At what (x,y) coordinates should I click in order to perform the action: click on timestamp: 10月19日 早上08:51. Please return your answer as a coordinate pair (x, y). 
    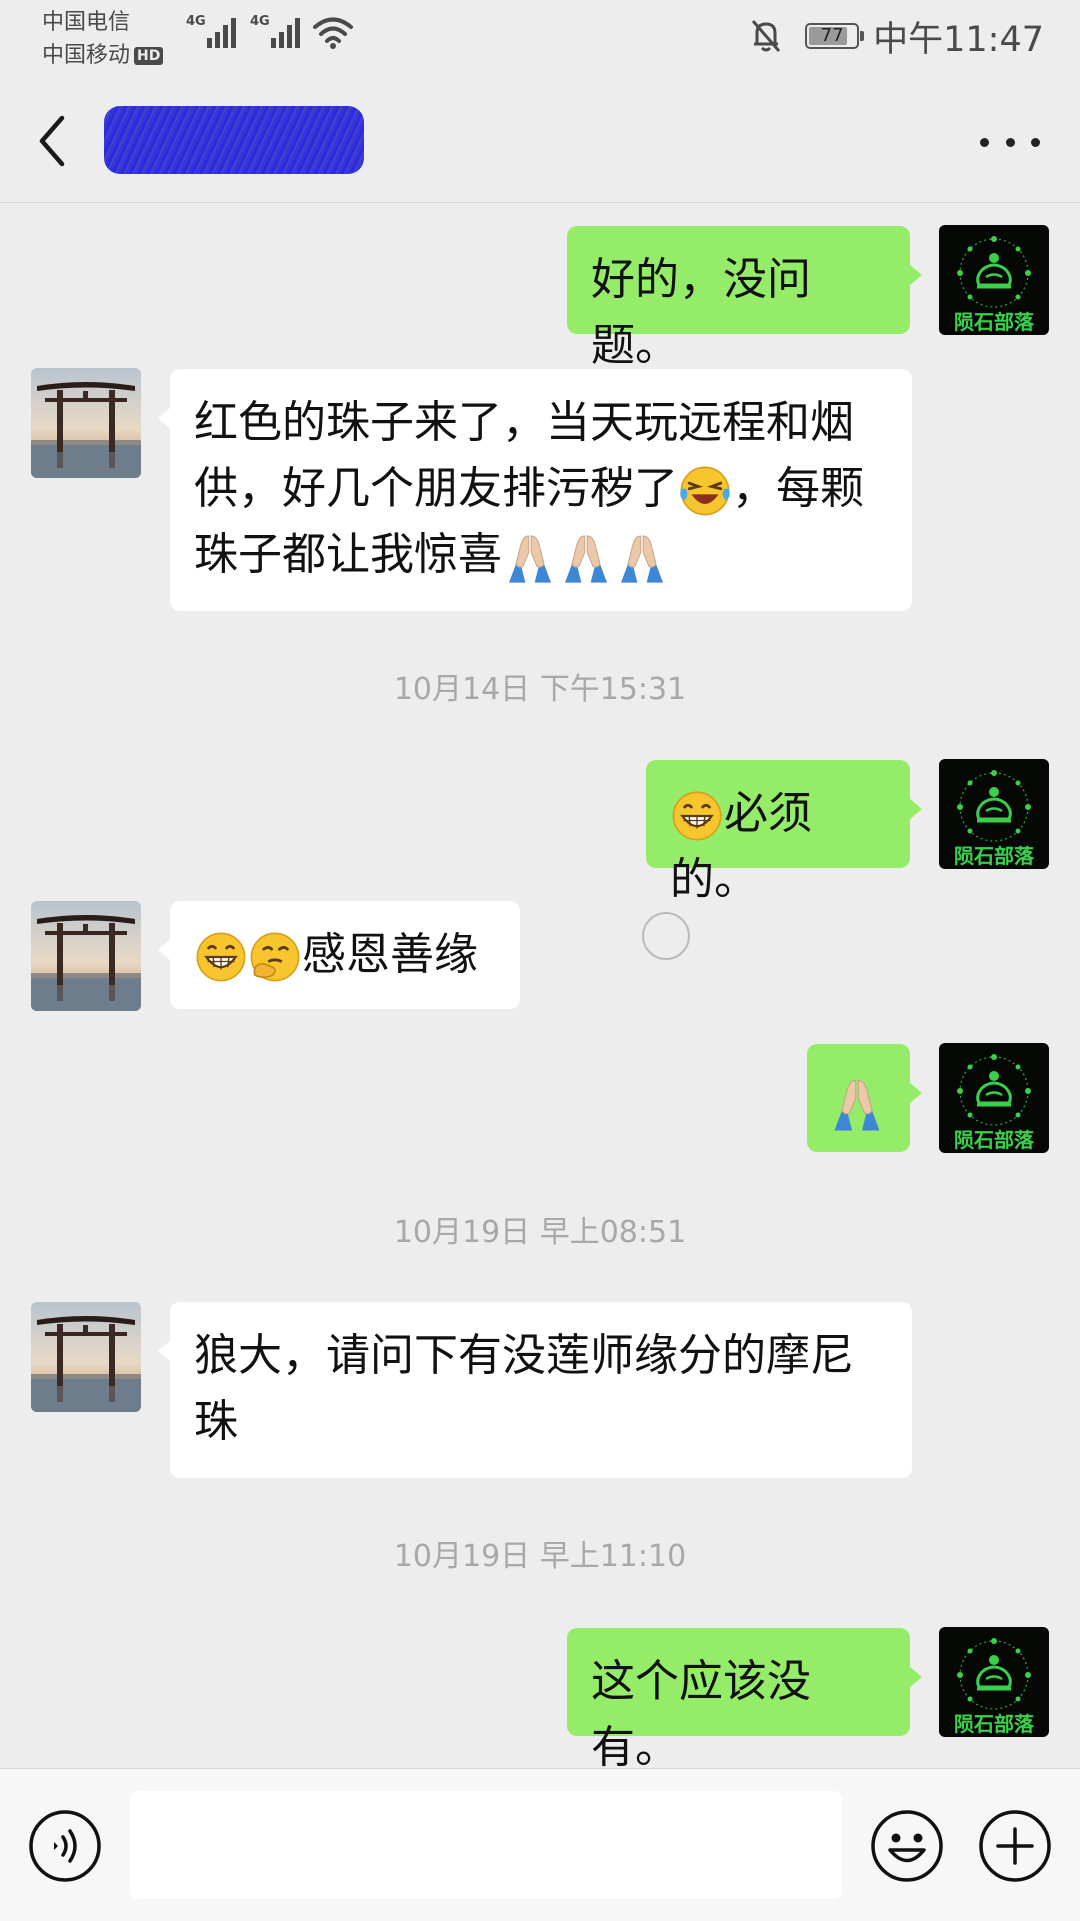
    Looking at the image, I should click on (540, 1232).